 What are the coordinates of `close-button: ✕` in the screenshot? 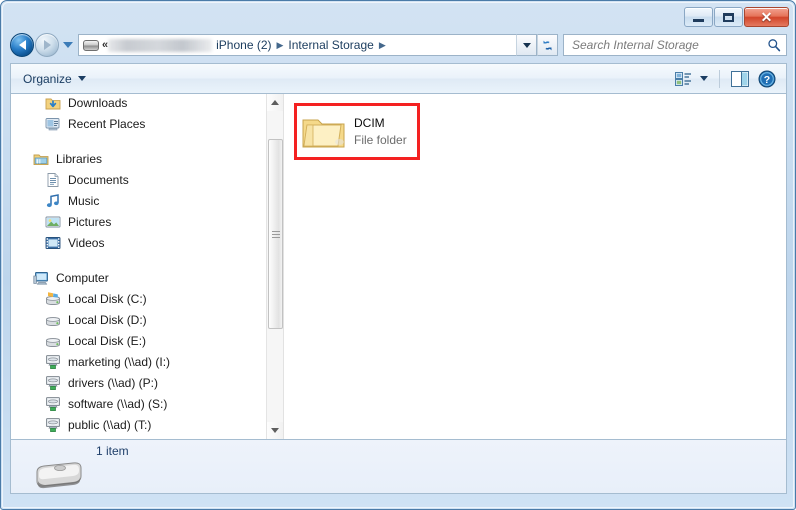 It's located at (766, 17).